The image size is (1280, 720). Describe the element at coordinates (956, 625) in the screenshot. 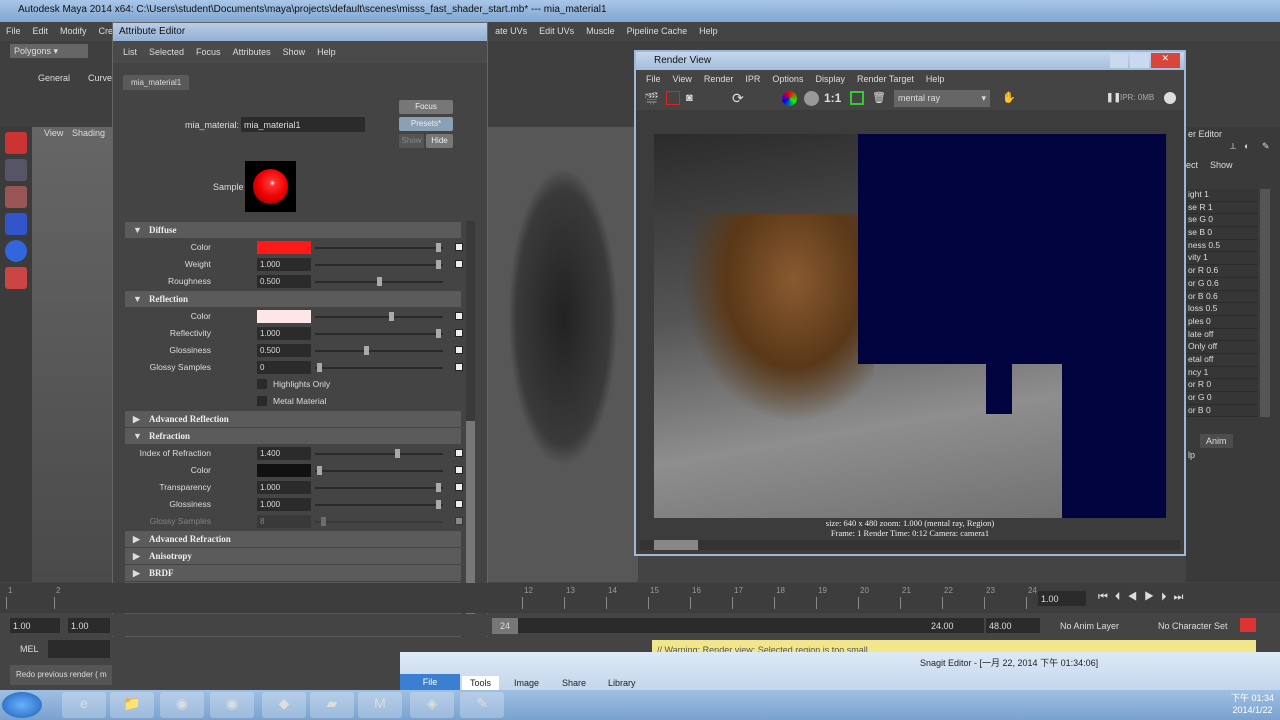

I see `playback-end-field: 24.00` at that location.